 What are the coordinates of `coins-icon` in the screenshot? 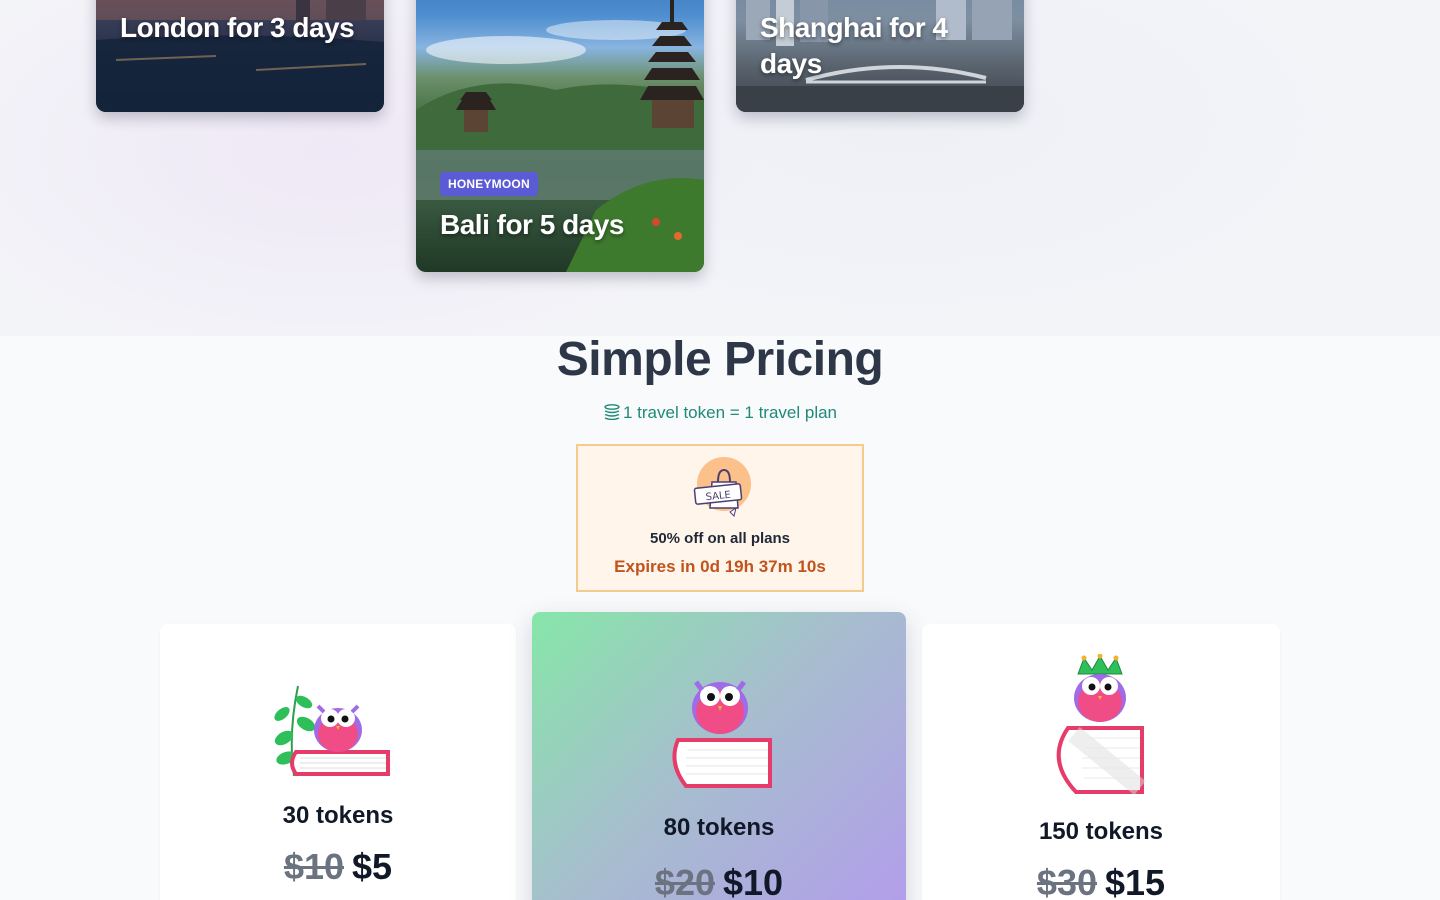 It's located at (612, 414).